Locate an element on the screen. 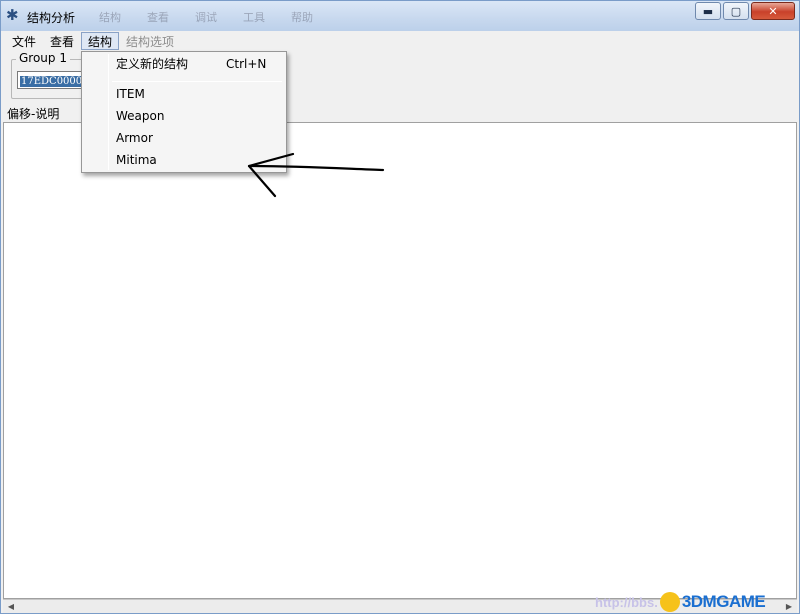 The height and width of the screenshot is (614, 800). menu-separator is located at coordinates (197, 81).